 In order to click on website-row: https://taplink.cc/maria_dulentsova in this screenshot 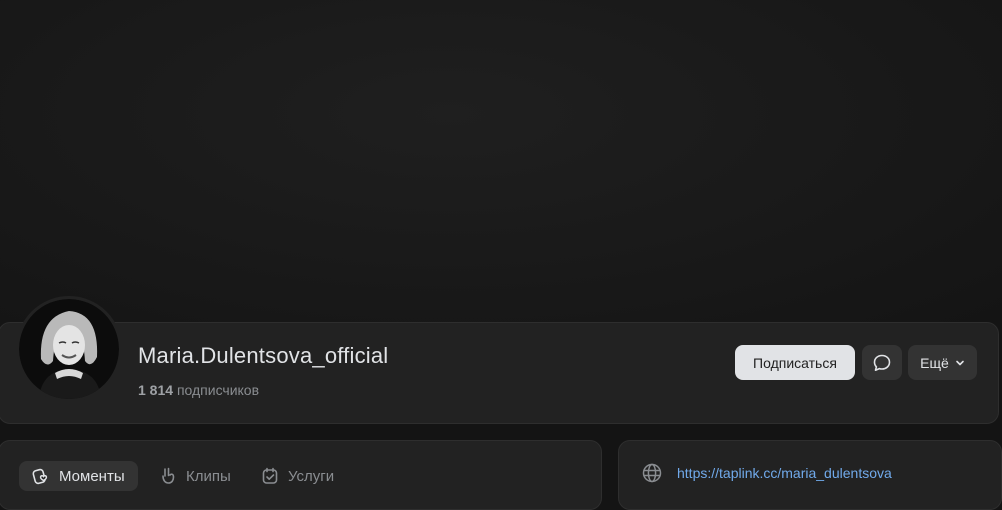, I will do `click(766, 473)`.